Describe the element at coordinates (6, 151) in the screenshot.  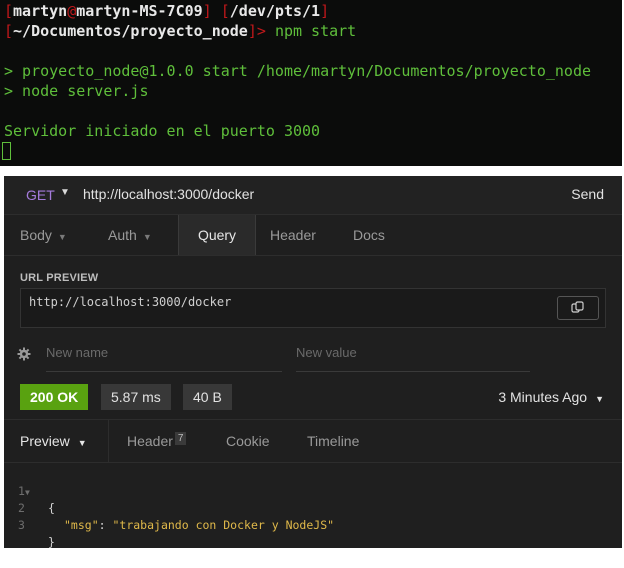
I see `terminal-cursor` at that location.